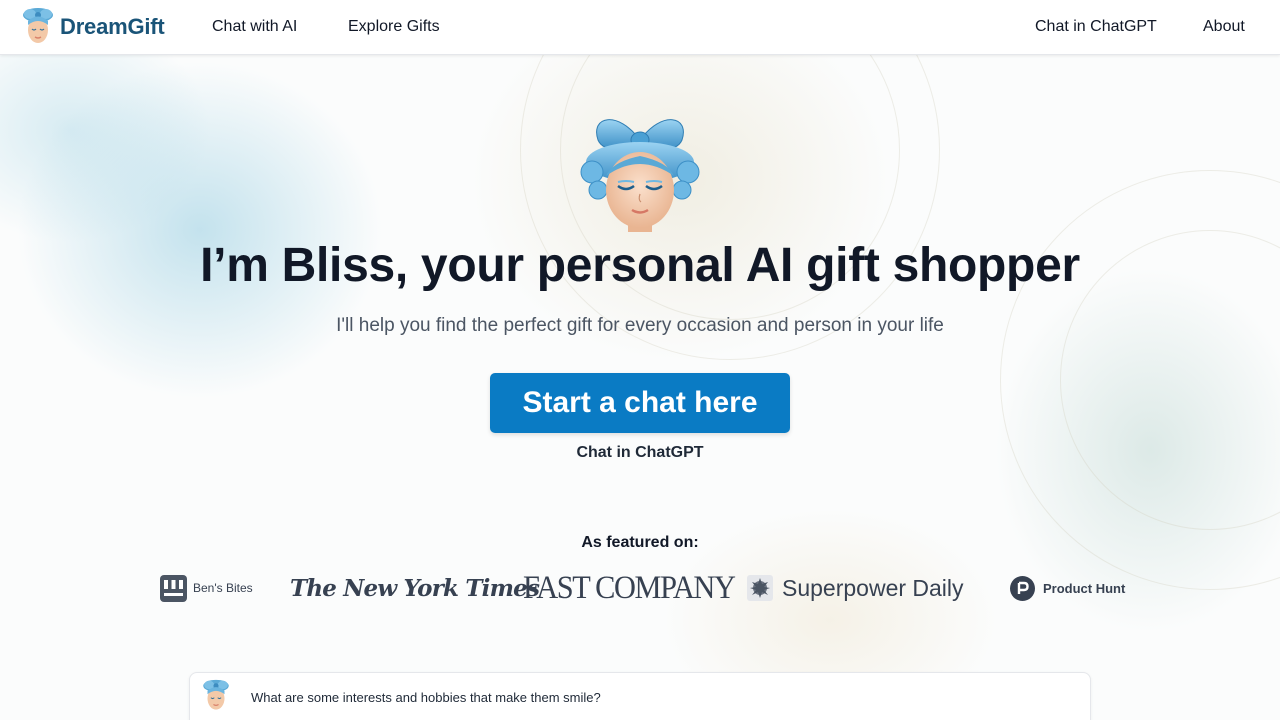 Image resolution: width=1280 pixels, height=720 pixels. I want to click on start-chat-button: Start a chat here, so click(640, 403).